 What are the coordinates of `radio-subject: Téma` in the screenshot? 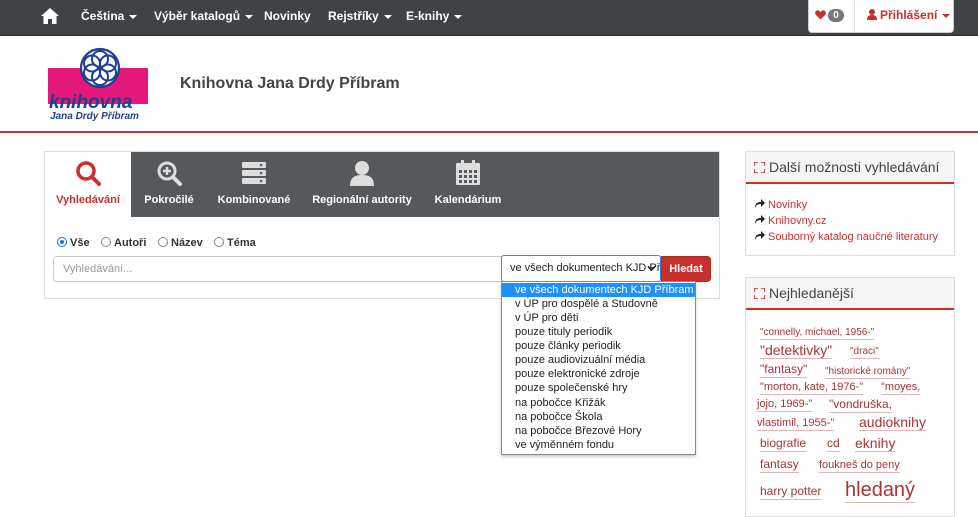 It's located at (235, 244).